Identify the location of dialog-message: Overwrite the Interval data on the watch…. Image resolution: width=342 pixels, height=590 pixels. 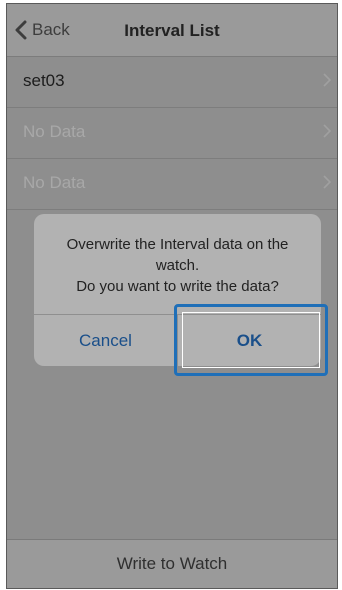
(177, 265).